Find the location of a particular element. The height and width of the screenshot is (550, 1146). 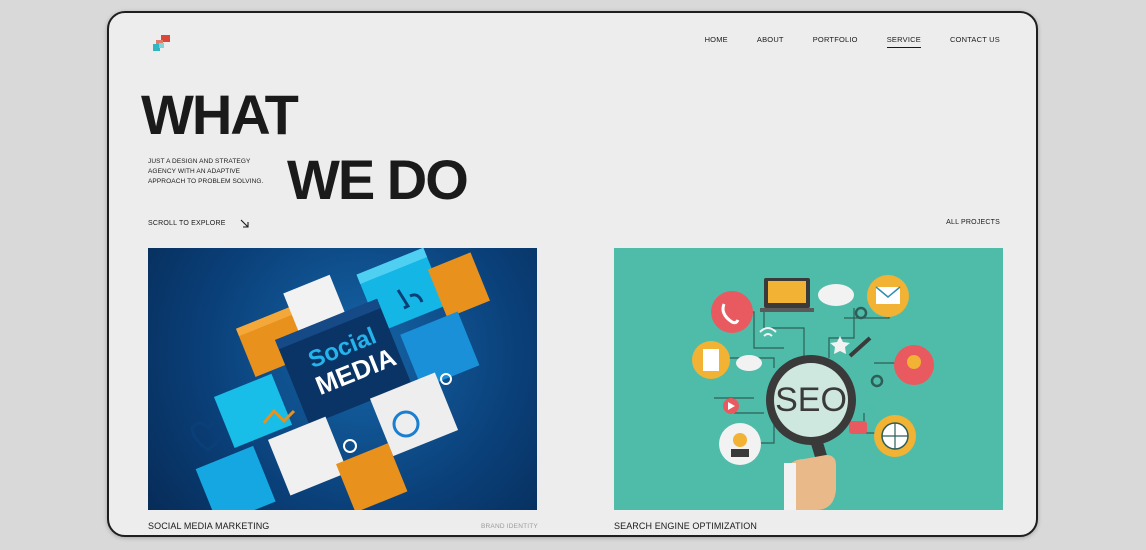

card-tag-brand-identity: BRAND IDENTITY is located at coordinates (509, 526).